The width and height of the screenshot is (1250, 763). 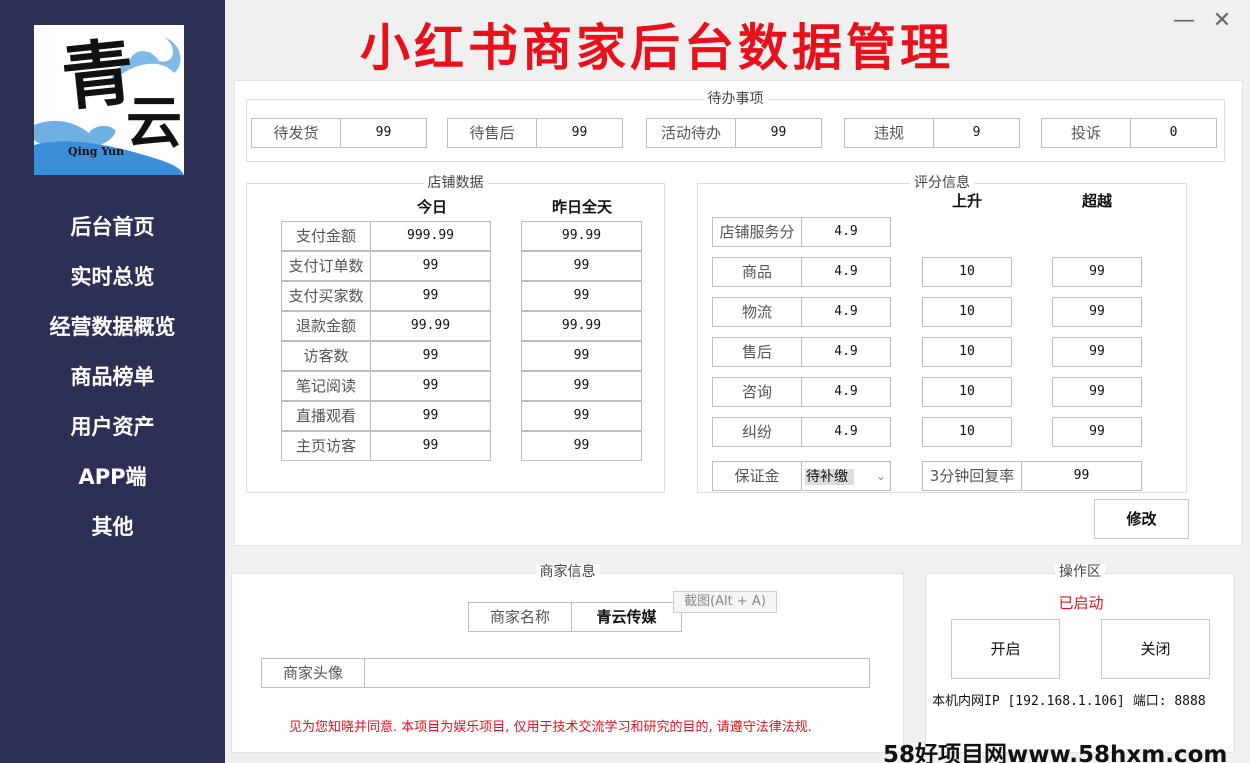 What do you see at coordinates (431, 207) in the screenshot?
I see `col-today-header: 今日` at bounding box center [431, 207].